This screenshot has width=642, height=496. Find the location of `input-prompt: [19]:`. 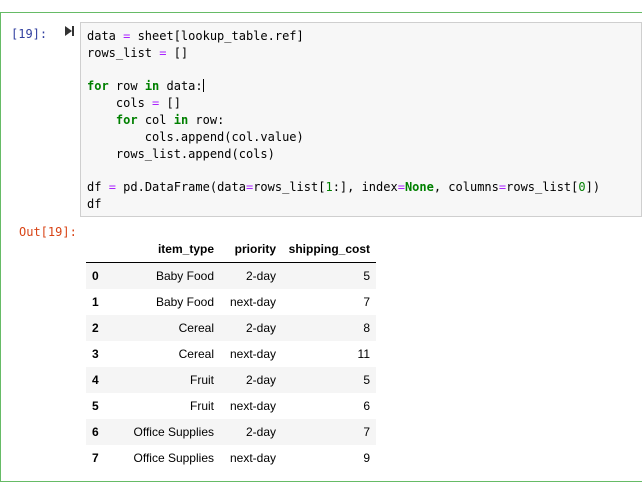

input-prompt: [19]: is located at coordinates (29, 34).